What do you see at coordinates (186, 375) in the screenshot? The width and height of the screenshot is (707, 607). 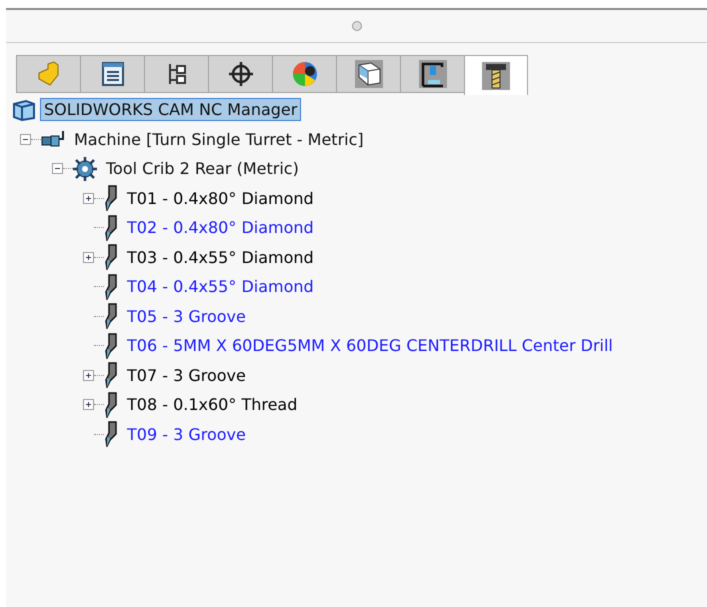 I see `tree-item: T07 - 3 Groove` at bounding box center [186, 375].